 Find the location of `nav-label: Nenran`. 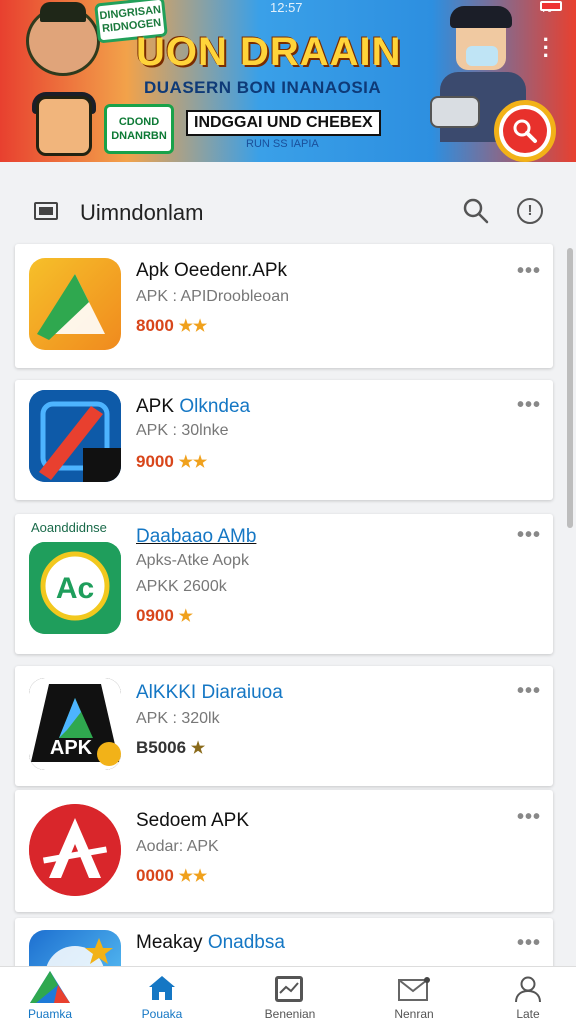

nav-label: Nenran is located at coordinates (414, 1014).